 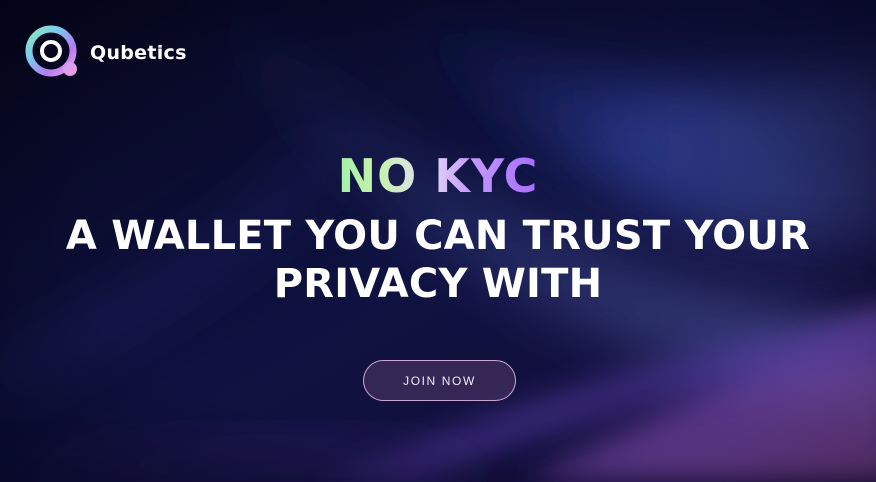 I want to click on join-now-button: JOIN NOW, so click(x=439, y=380).